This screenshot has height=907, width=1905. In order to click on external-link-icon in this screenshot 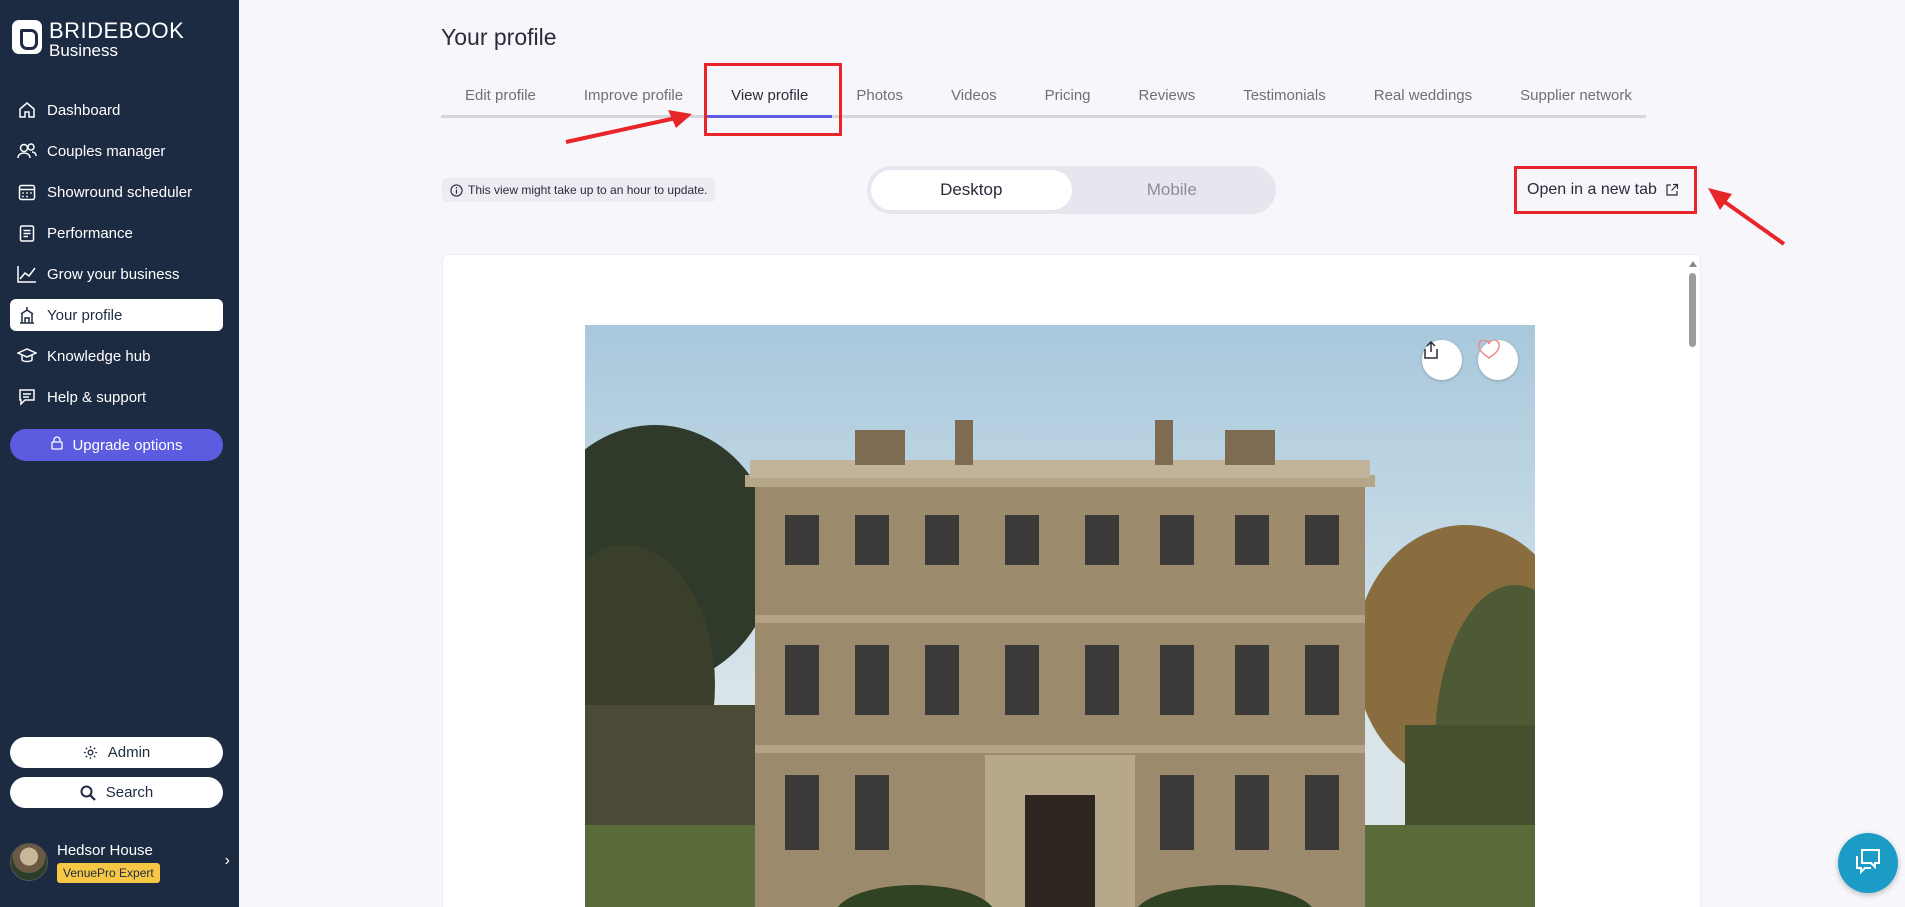, I will do `click(1672, 190)`.